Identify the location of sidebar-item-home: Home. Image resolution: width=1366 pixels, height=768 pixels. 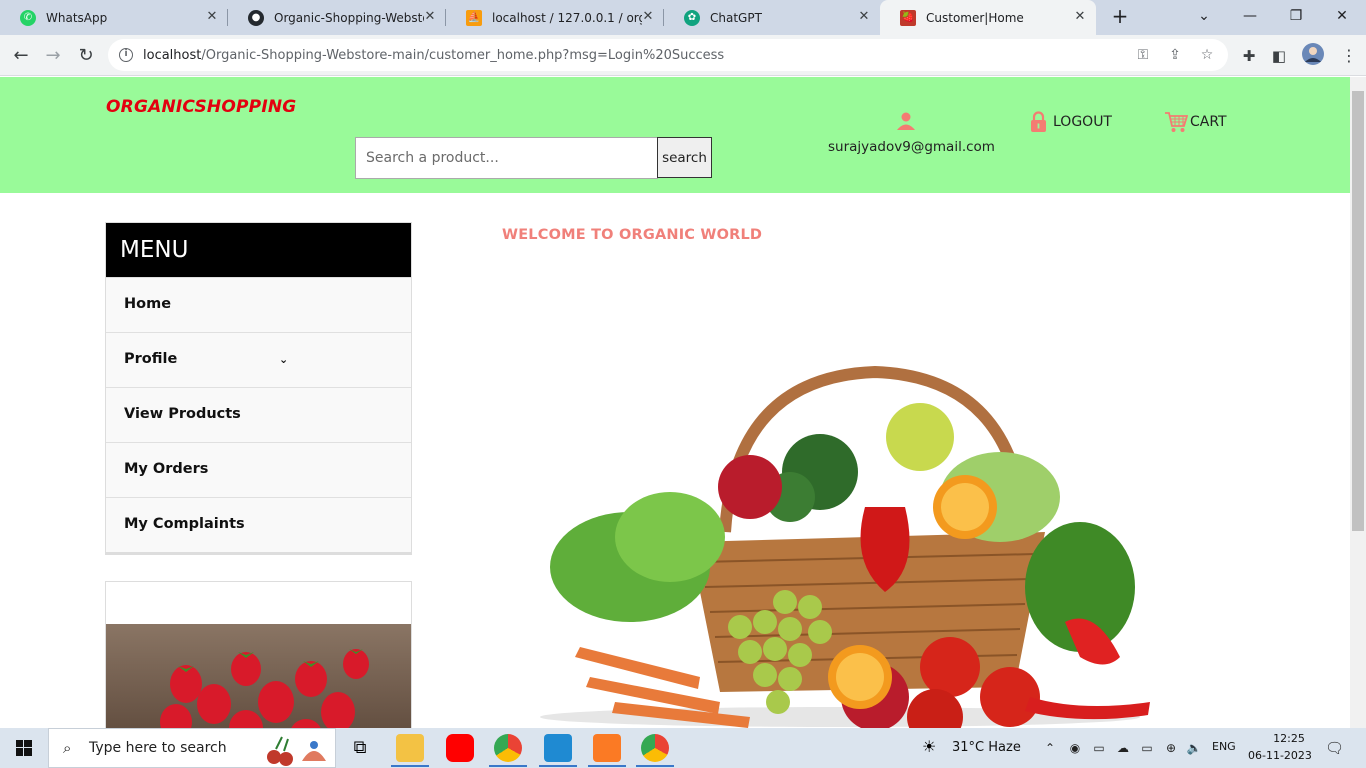
(258, 304).